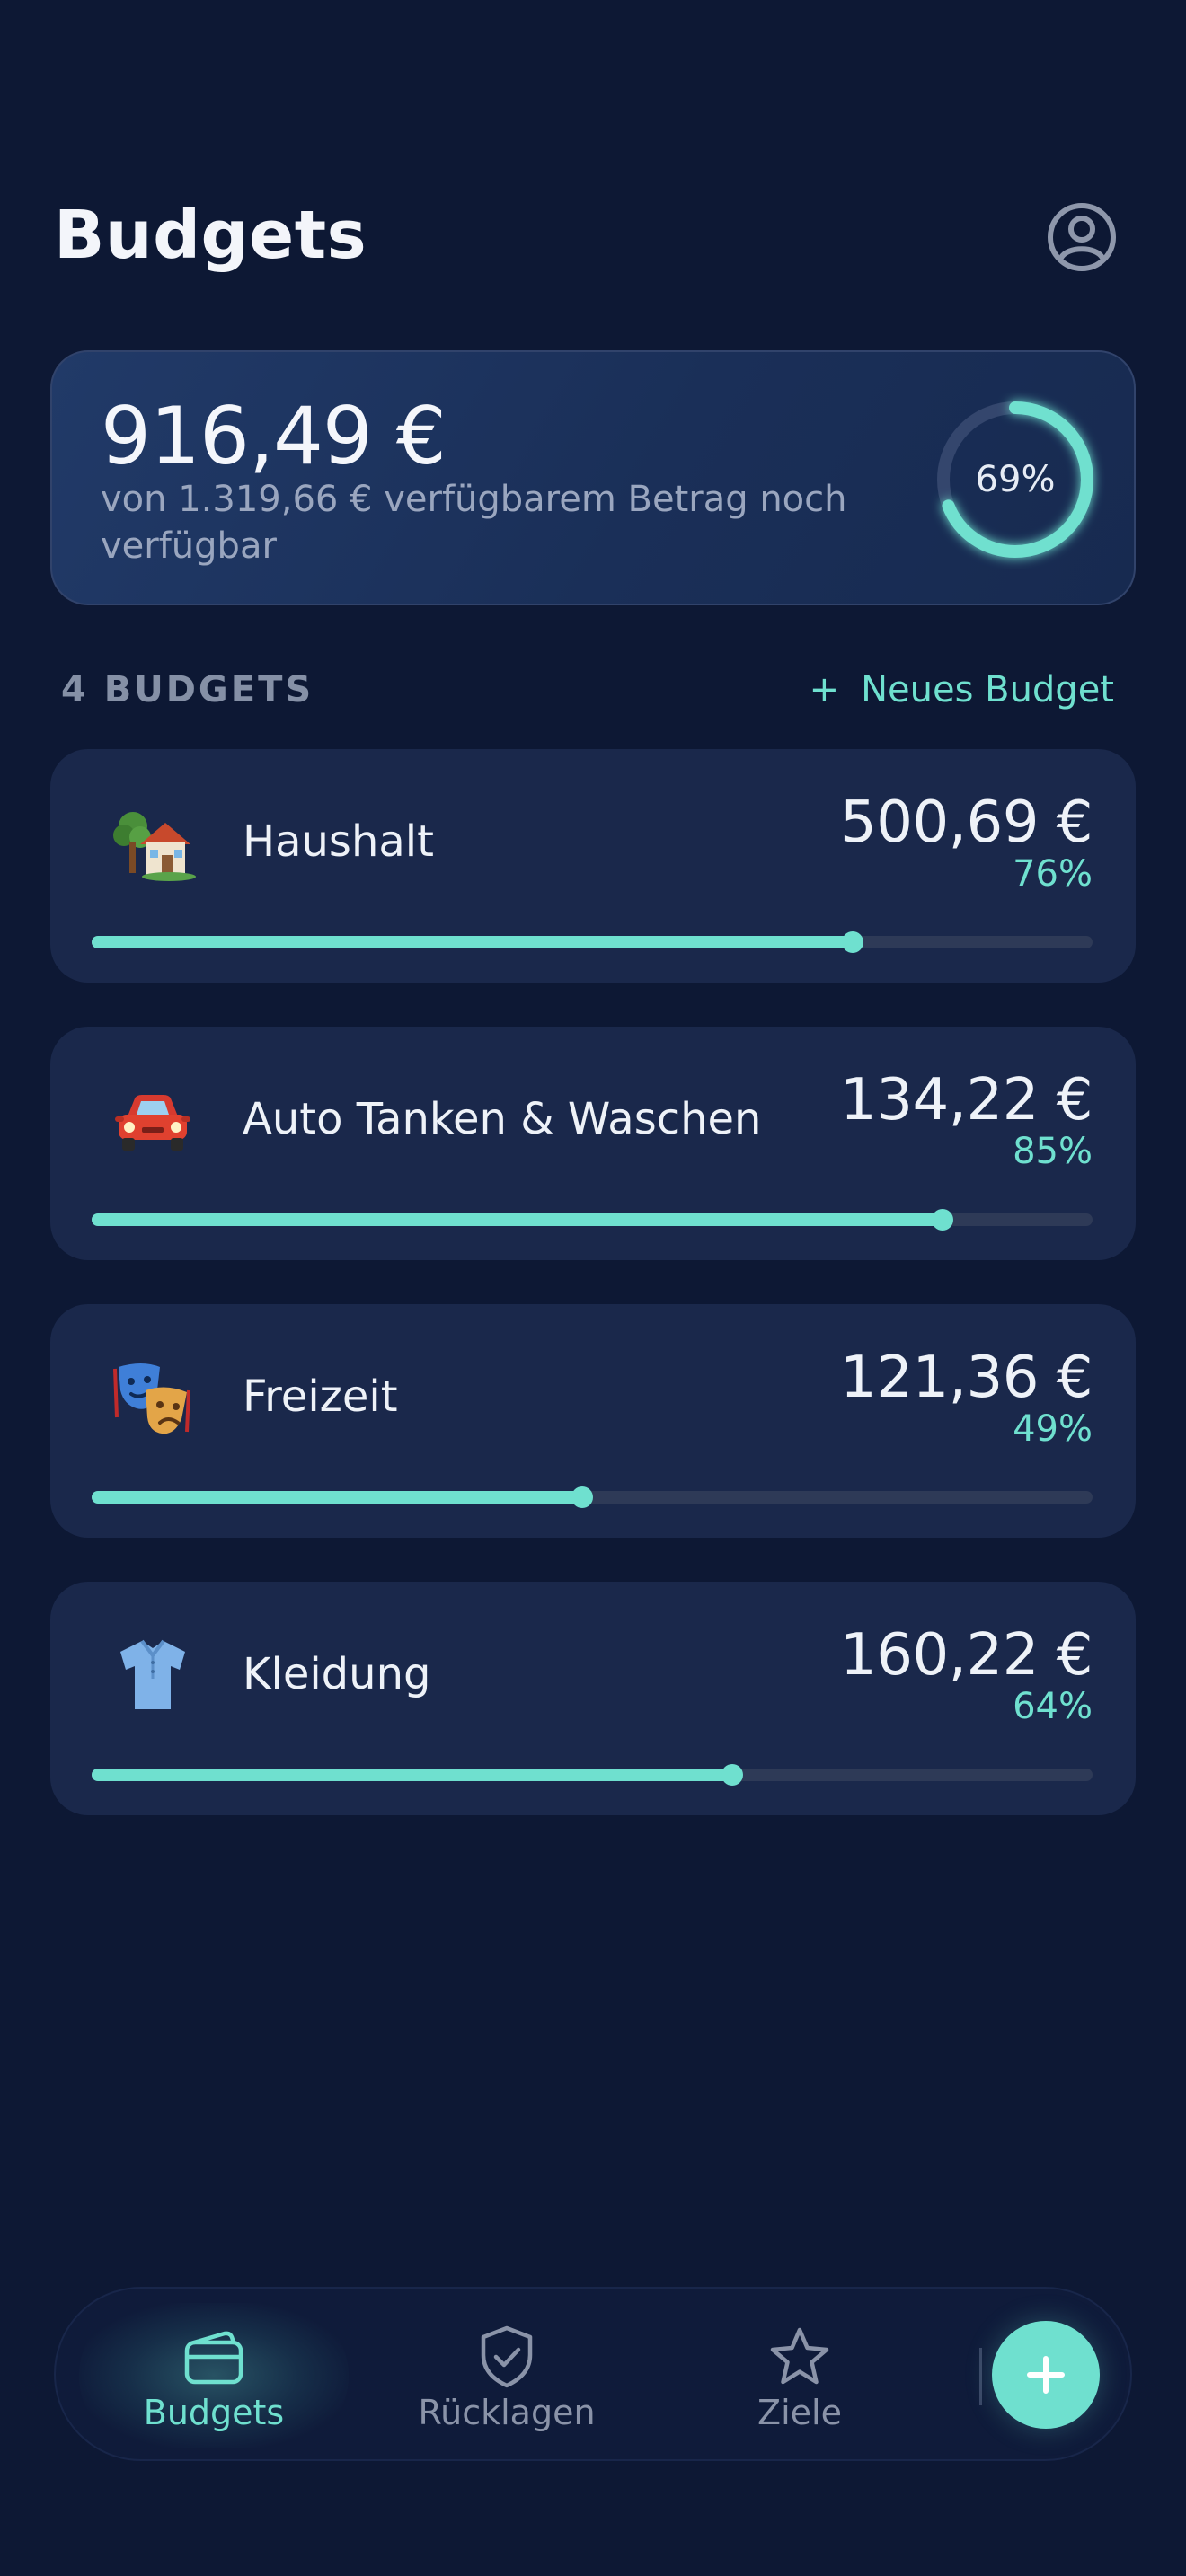 The image size is (1186, 2576). I want to click on car-icon, so click(152, 1123).